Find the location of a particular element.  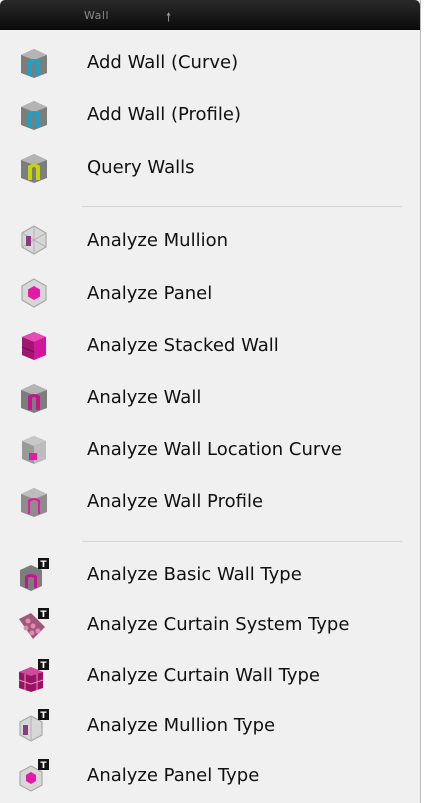

curtain-system-type-icon: T is located at coordinates (34, 623).